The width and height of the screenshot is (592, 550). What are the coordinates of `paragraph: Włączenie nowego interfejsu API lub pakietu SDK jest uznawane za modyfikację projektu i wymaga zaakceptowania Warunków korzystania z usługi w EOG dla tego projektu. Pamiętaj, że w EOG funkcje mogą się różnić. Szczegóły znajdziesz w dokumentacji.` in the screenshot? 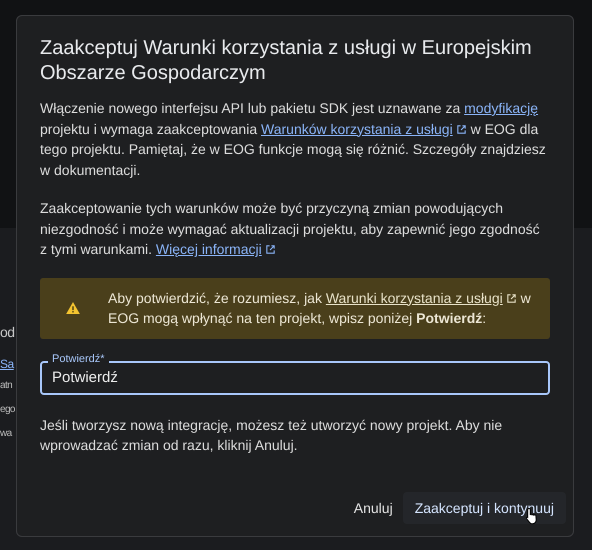 It's located at (293, 139).